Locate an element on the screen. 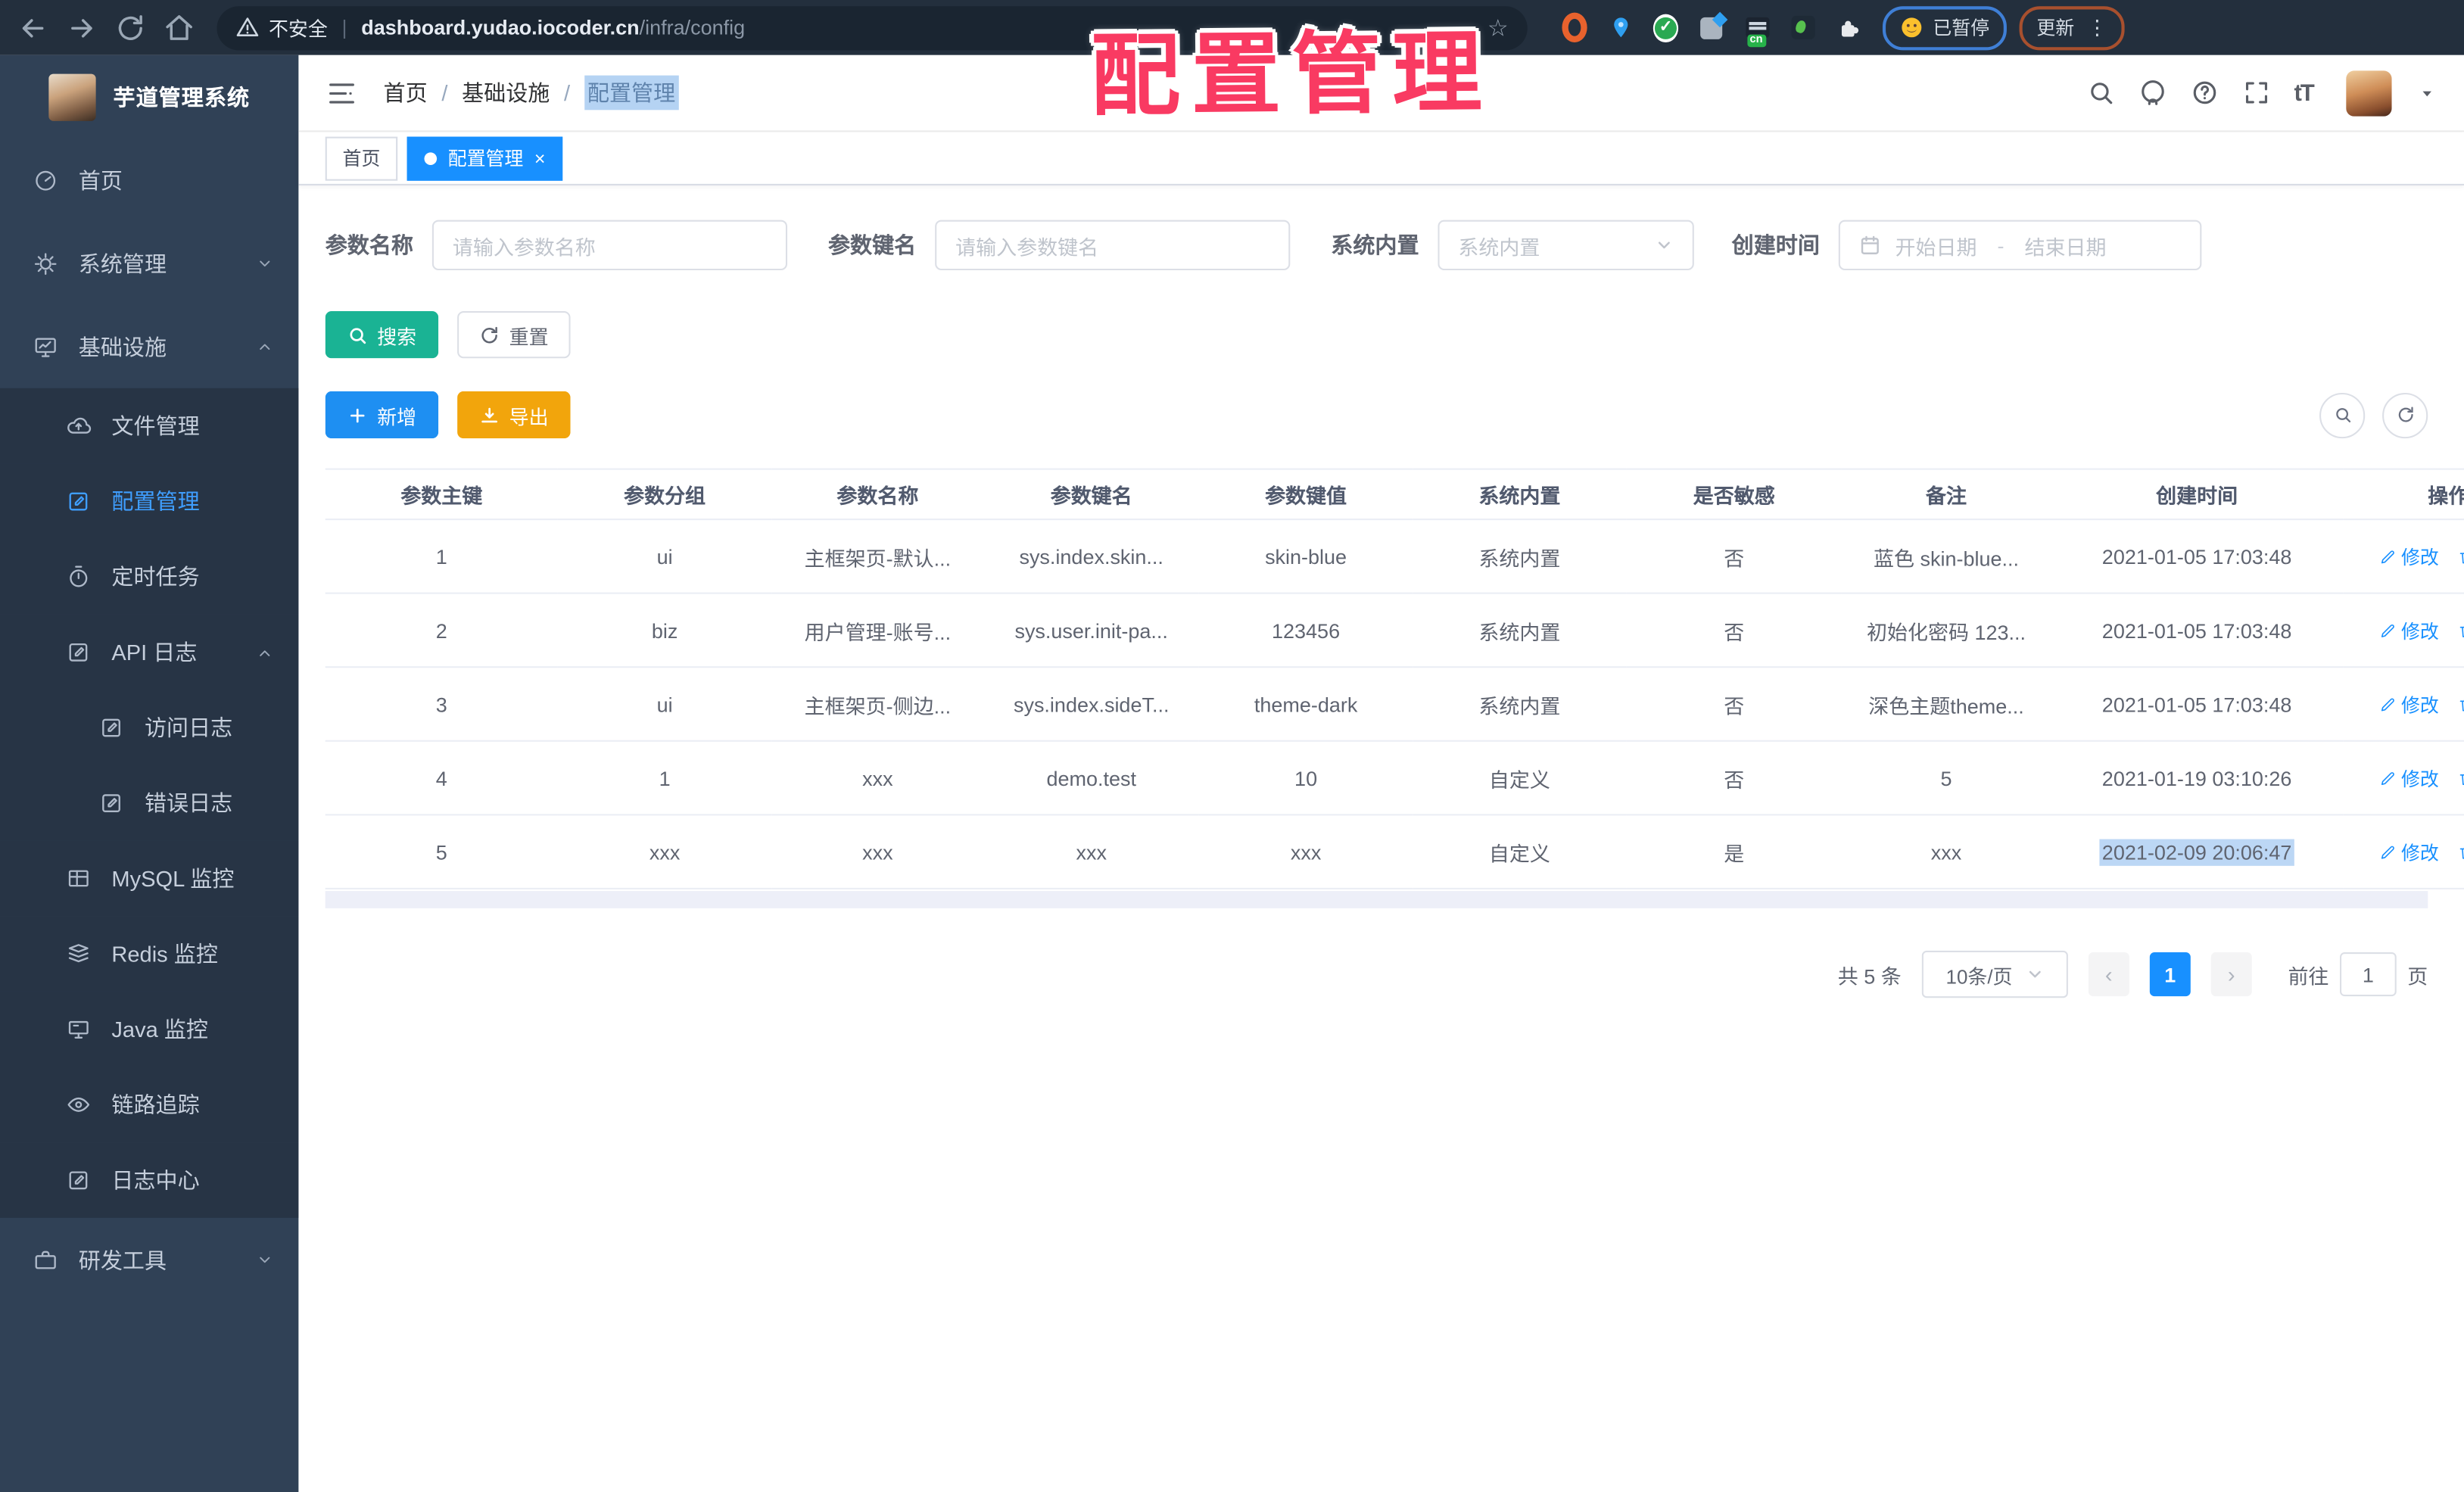 The image size is (2464, 1492). app-logo-image is located at coordinates (72, 96).